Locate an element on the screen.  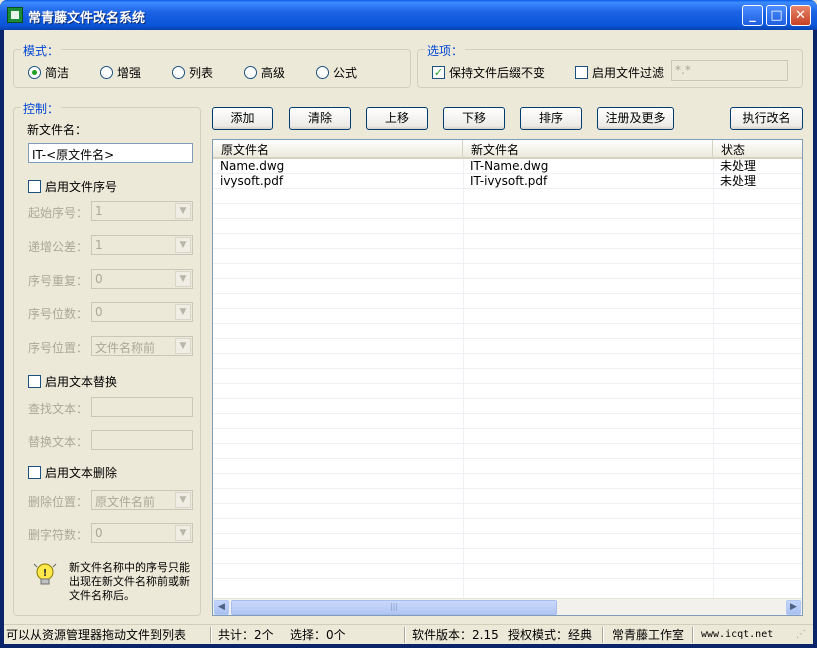
mode-radio-list: 列表 is located at coordinates (192, 72).